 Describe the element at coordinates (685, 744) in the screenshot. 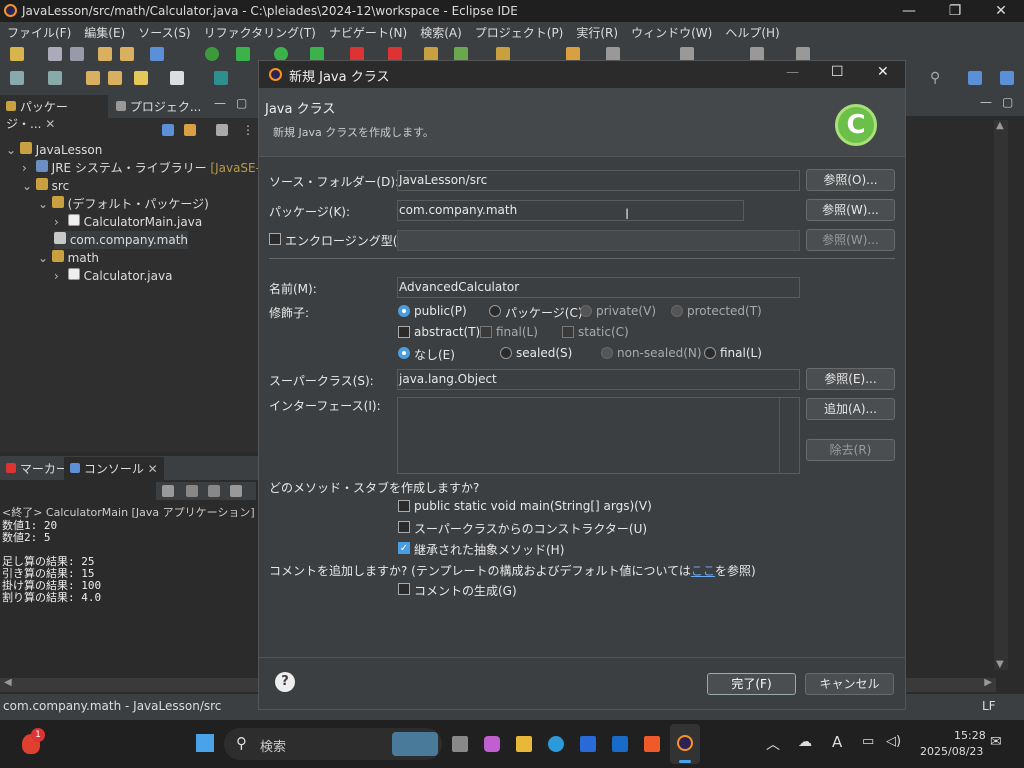

I see `eclipse-taskbar-button` at that location.